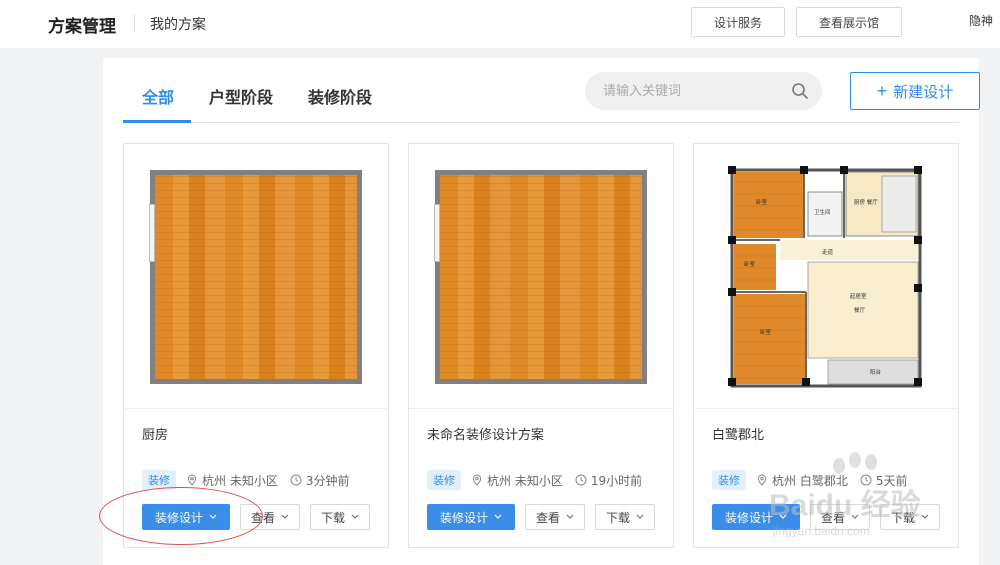  I want to click on design-name: 厨房, so click(155, 435).